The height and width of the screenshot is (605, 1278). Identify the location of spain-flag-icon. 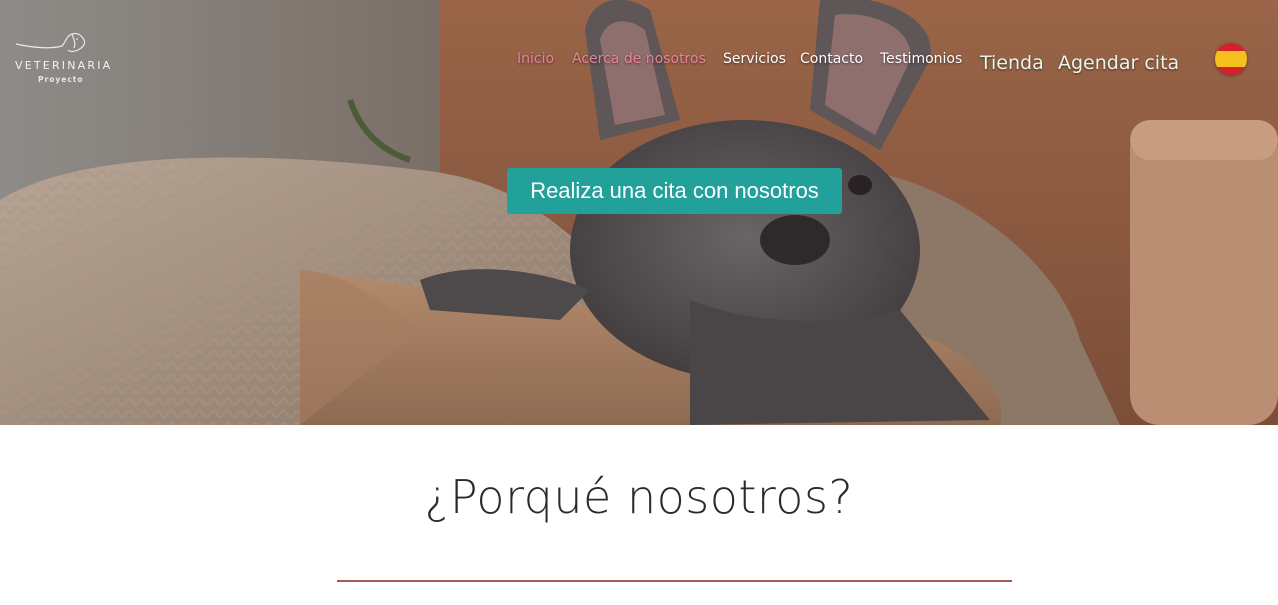
(1231, 59).